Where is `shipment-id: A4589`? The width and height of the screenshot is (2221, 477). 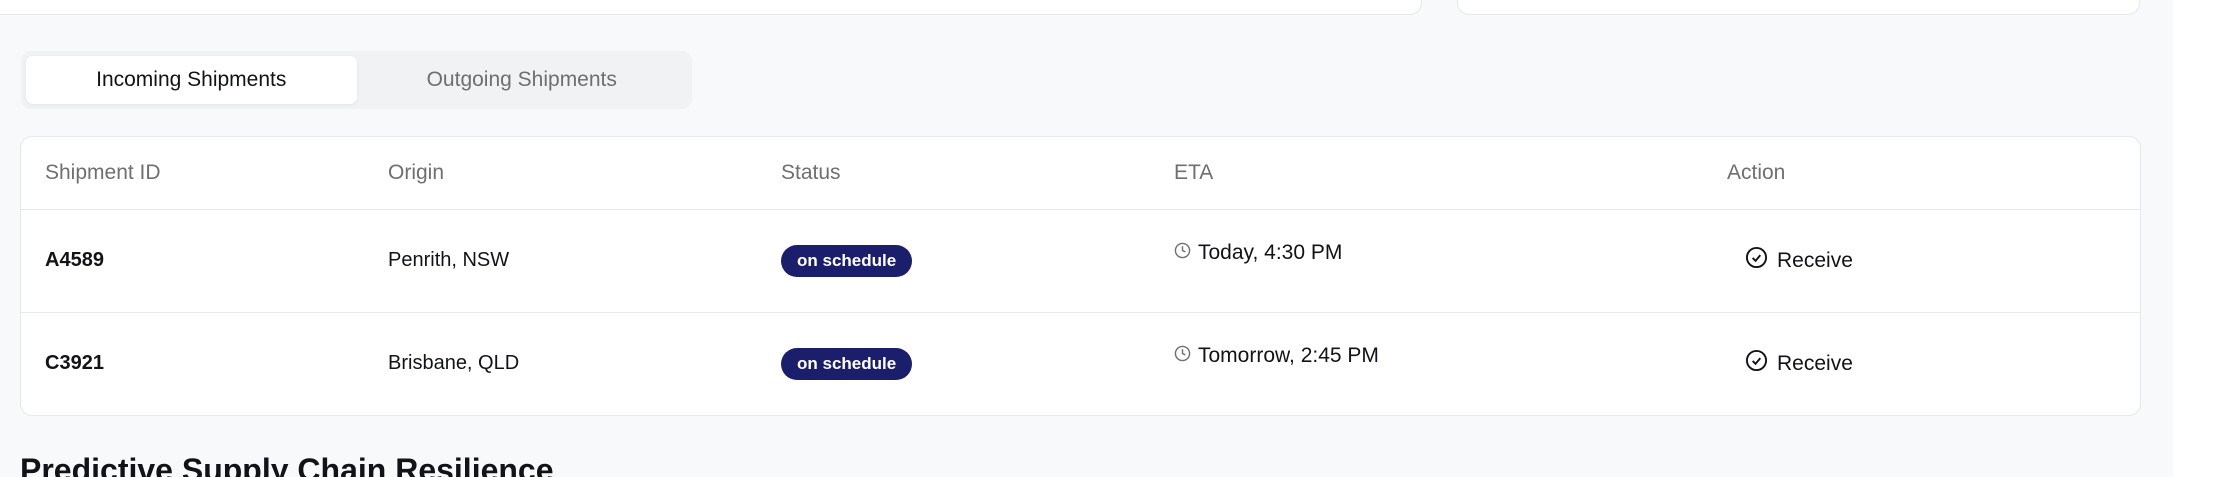 shipment-id: A4589 is located at coordinates (204, 261).